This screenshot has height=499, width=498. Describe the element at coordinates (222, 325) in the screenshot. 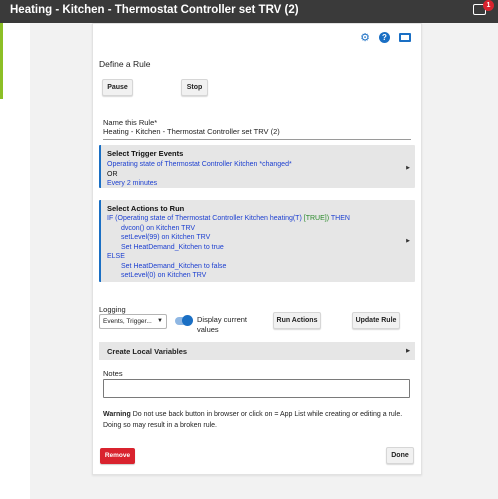

I see `display-current-label: Display current values` at that location.